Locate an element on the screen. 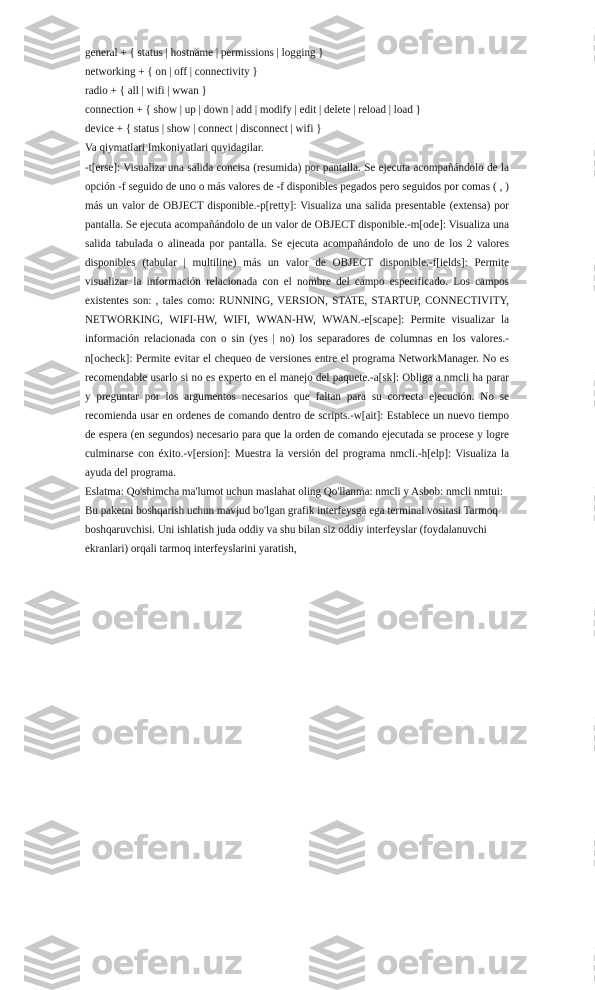  section-intro-line: Va qiymatlari Imkoniyatlari quyidagilar. is located at coordinates (174, 148).